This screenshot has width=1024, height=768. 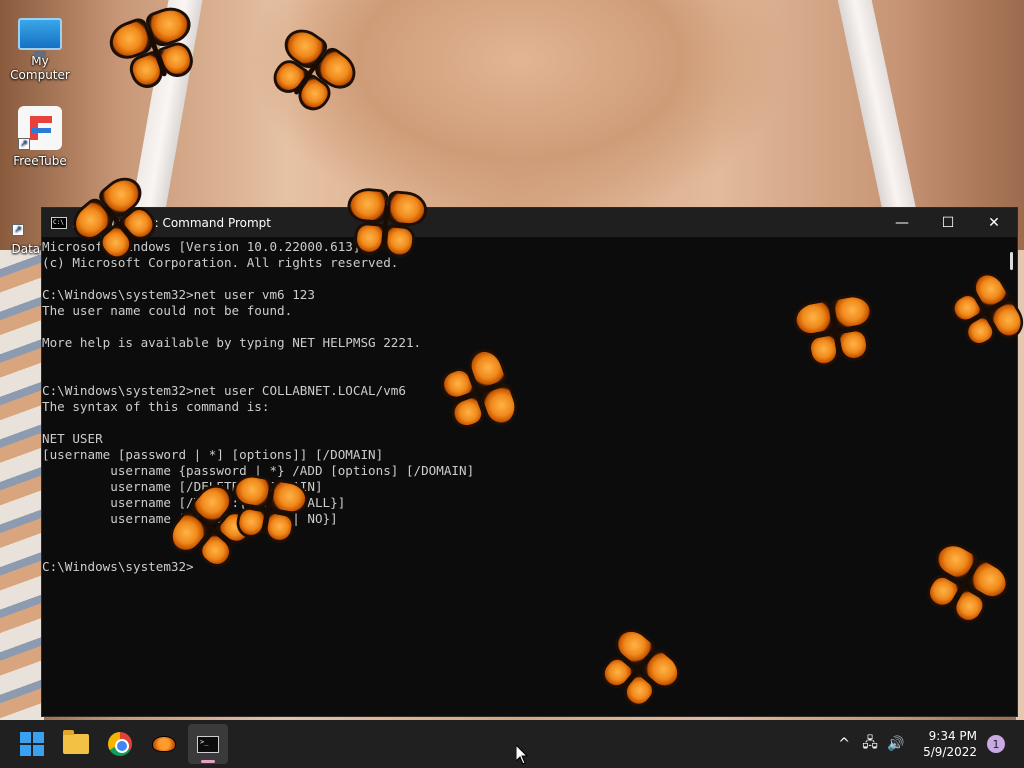 What do you see at coordinates (870, 744) in the screenshot?
I see `network-icon: 🖧` at bounding box center [870, 744].